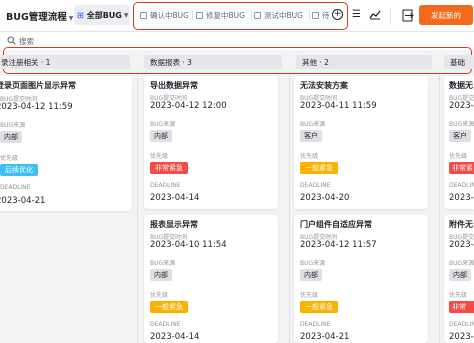 Image resolution: width=474 pixels, height=343 pixels. I want to click on priority-tag: 非常紧, so click(461, 168).